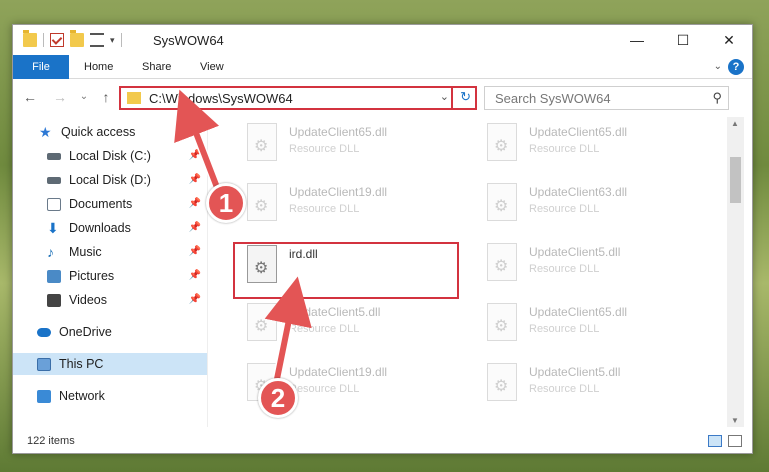  Describe the element at coordinates (84, 97) in the screenshot. I see `recent-locations-dropdown: ⌄` at that location.